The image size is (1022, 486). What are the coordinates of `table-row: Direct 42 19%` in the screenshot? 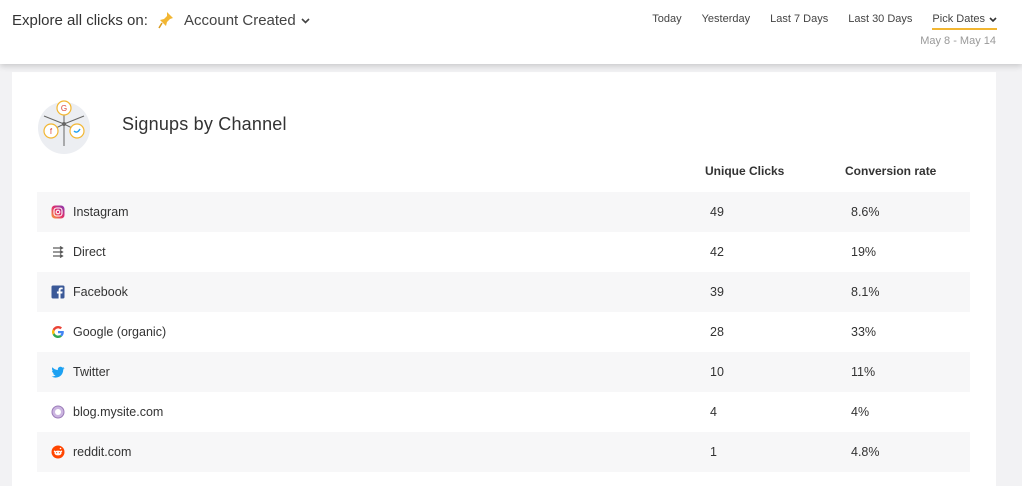 It's located at (503, 252).